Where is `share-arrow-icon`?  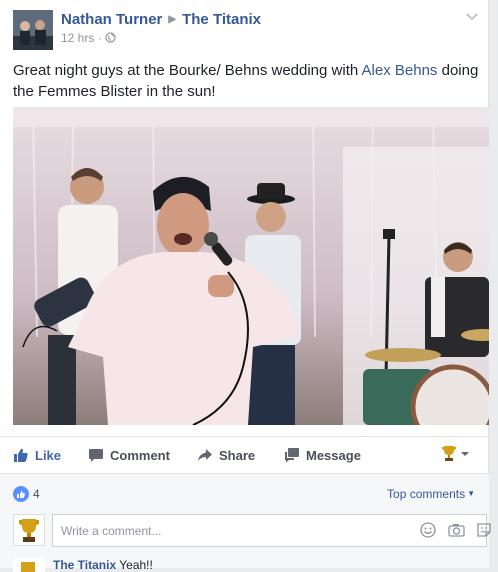
share-arrow-icon is located at coordinates (205, 455).